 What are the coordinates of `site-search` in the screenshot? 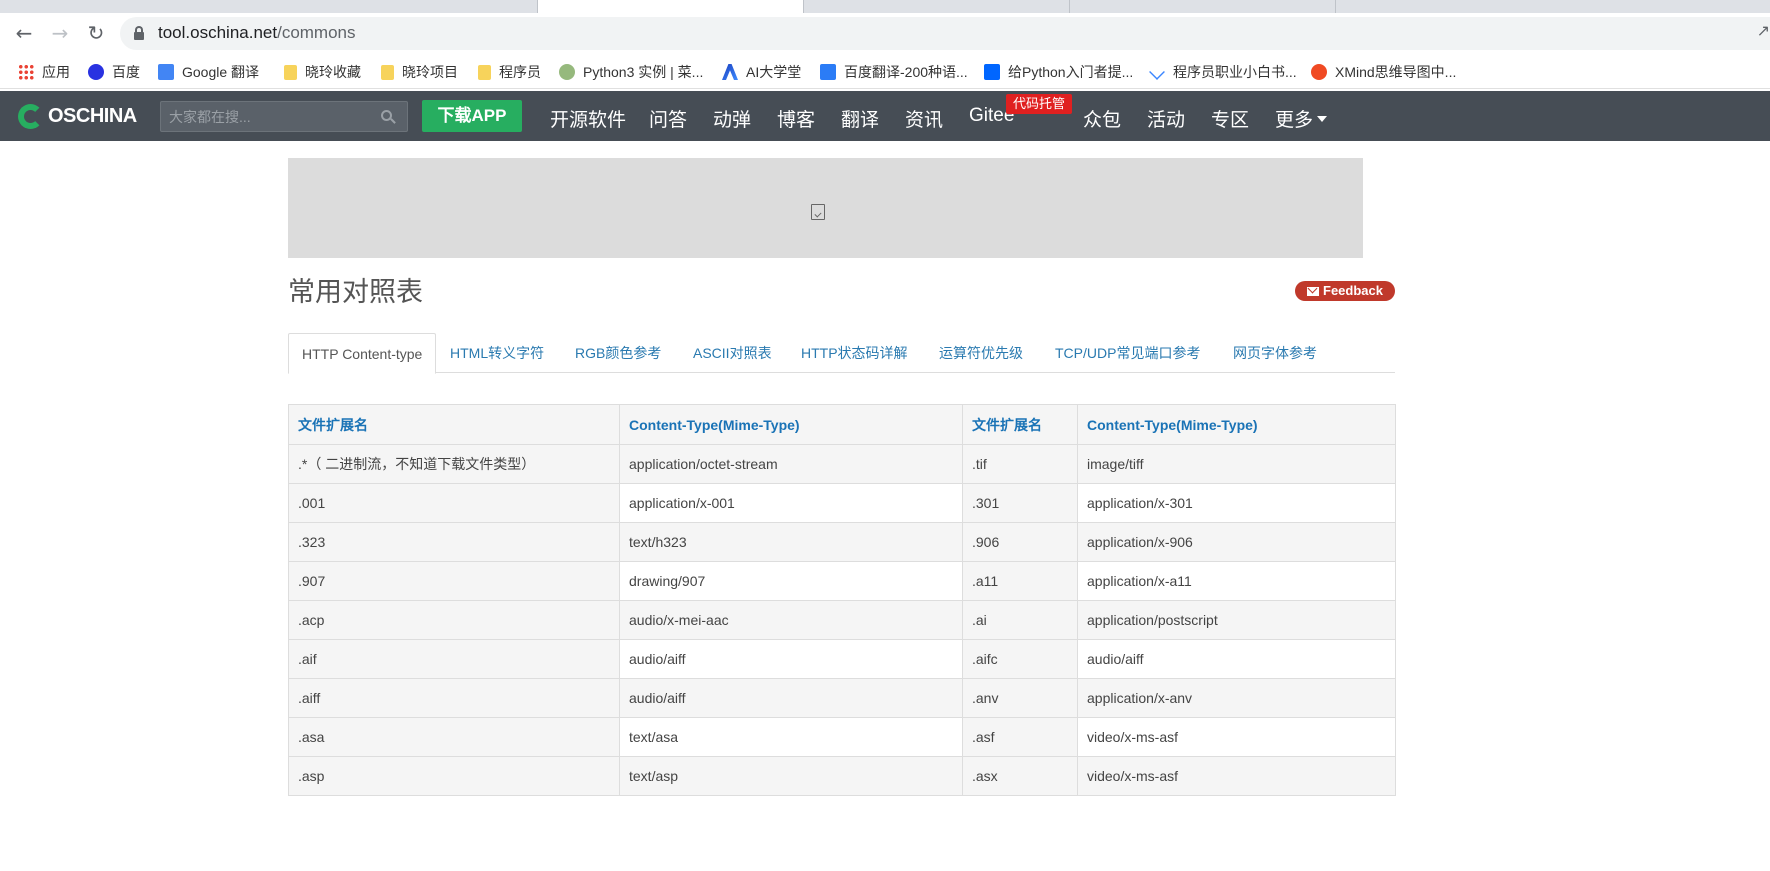 It's located at (284, 116).